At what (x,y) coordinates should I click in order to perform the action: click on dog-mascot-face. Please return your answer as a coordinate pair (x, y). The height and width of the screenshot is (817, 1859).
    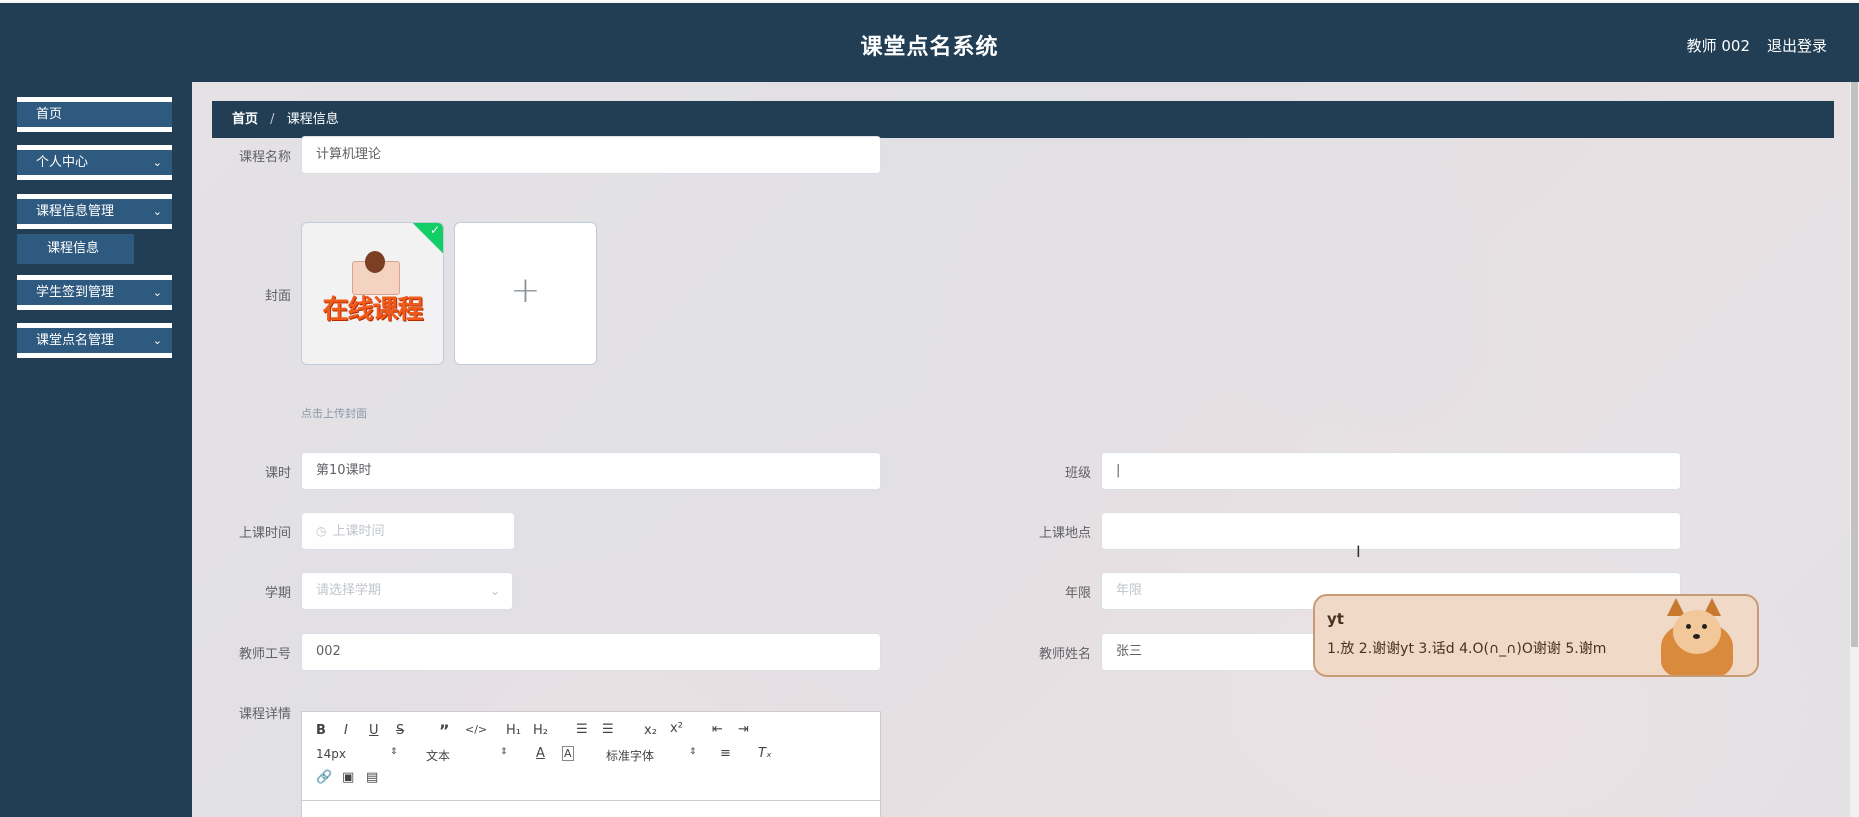
    Looking at the image, I should click on (1697, 632).